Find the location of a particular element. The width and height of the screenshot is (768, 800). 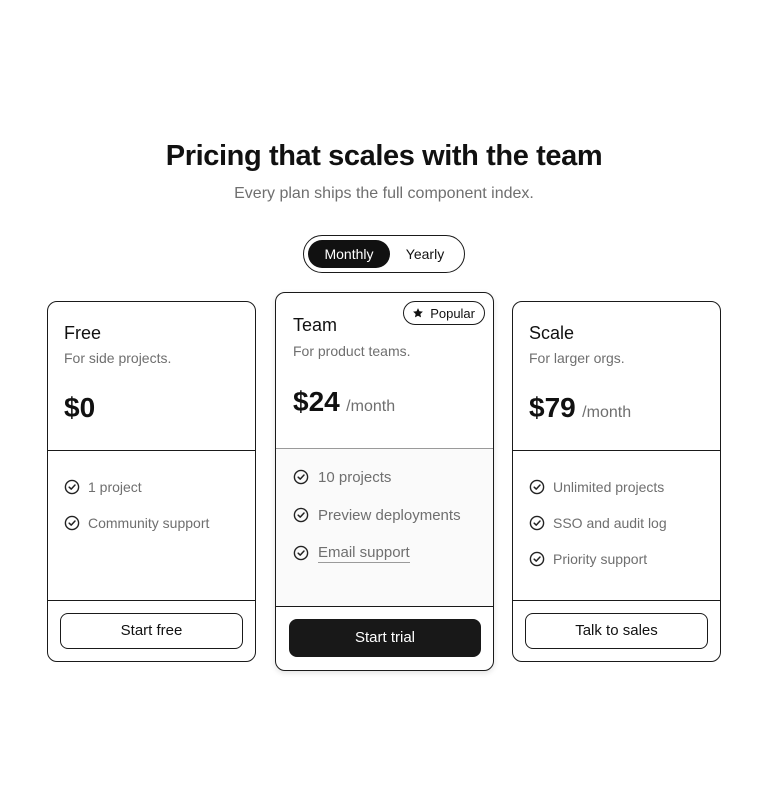

feature-item: 1 project is located at coordinates (103, 487).